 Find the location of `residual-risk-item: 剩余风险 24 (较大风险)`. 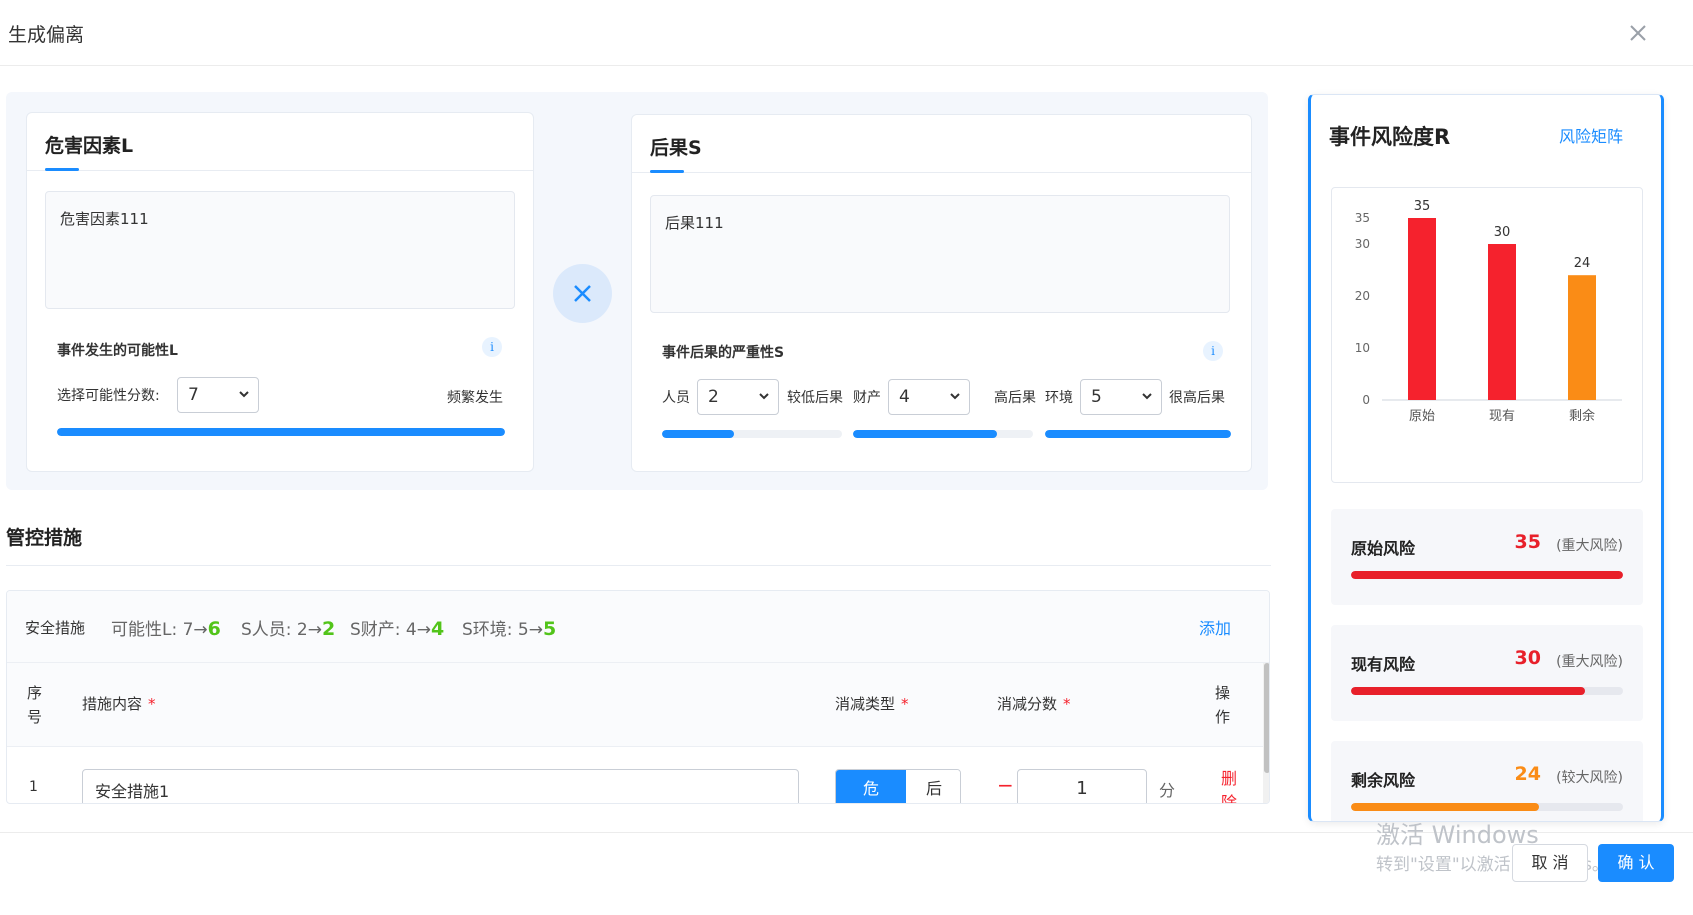

residual-risk-item: 剩余风险 24 (较大风险) is located at coordinates (1487, 781).